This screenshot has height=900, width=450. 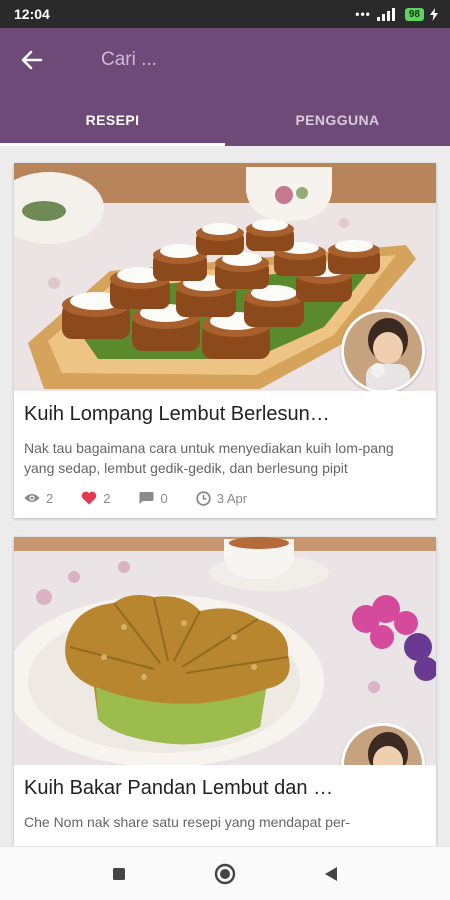 What do you see at coordinates (434, 14) in the screenshot?
I see `charging-icon` at bounding box center [434, 14].